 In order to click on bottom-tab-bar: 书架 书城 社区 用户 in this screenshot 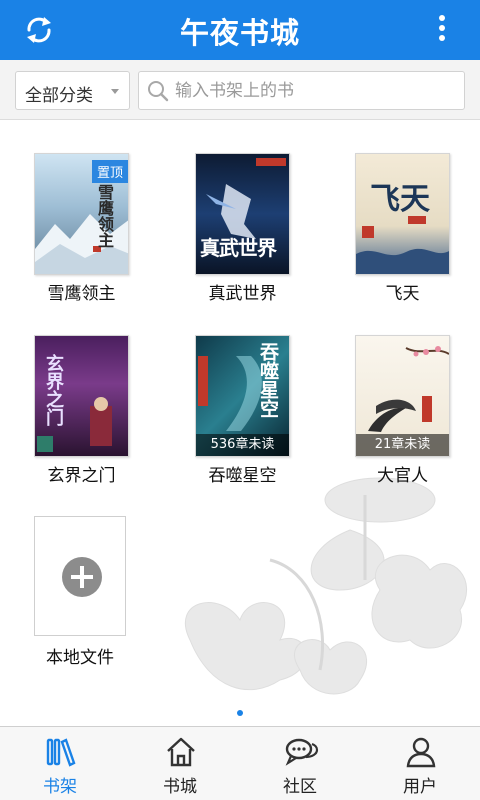, I will do `click(240, 763)`.